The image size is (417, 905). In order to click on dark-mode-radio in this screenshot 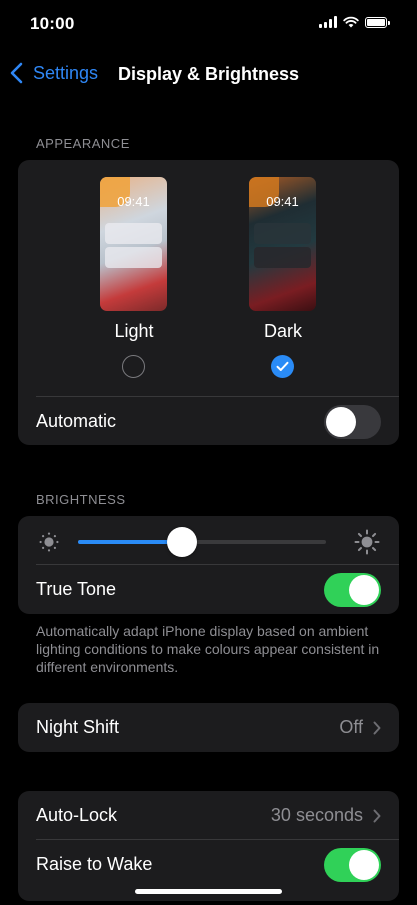, I will do `click(282, 366)`.